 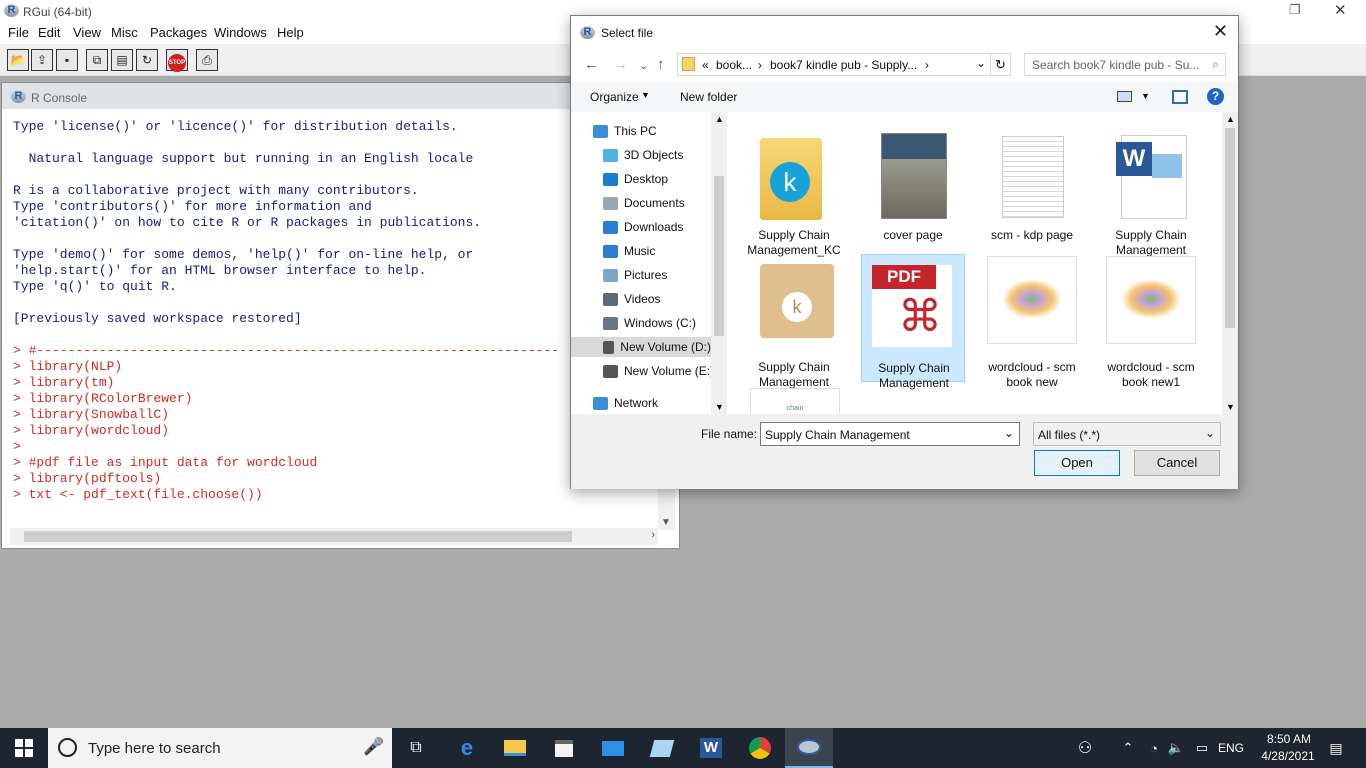 I want to click on file-type-dropdown-icon: ⌄, so click(x=1210, y=433).